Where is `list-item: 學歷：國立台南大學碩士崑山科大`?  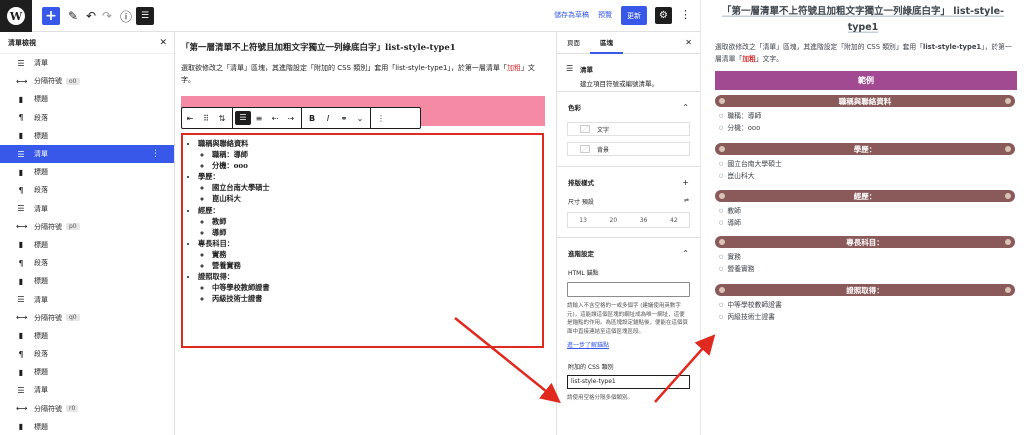 list-item: 學歷：國立台南大學碩士崑山科大 is located at coordinates (370, 187).